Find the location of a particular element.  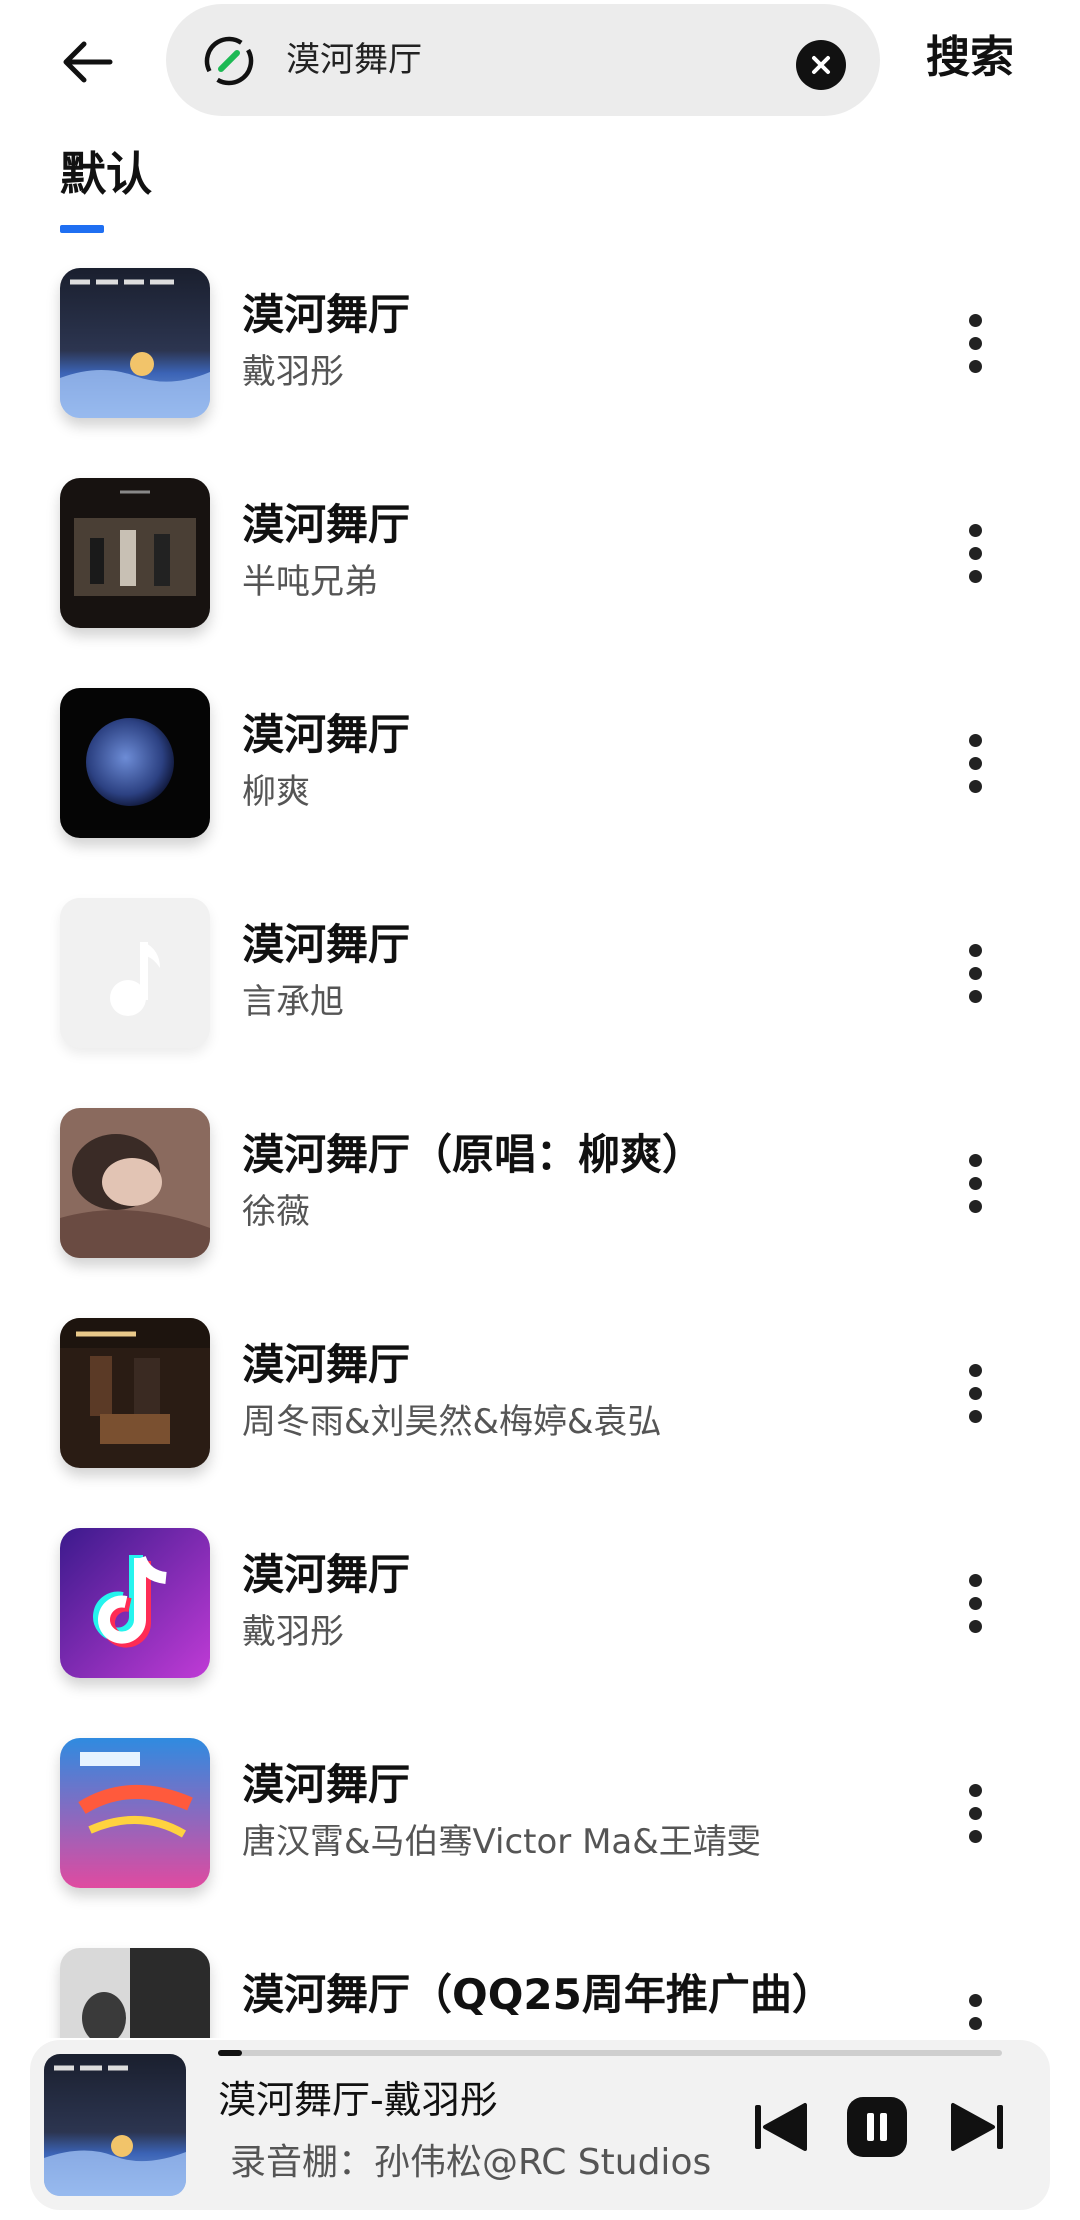

playback-progress-fill is located at coordinates (230, 2053).